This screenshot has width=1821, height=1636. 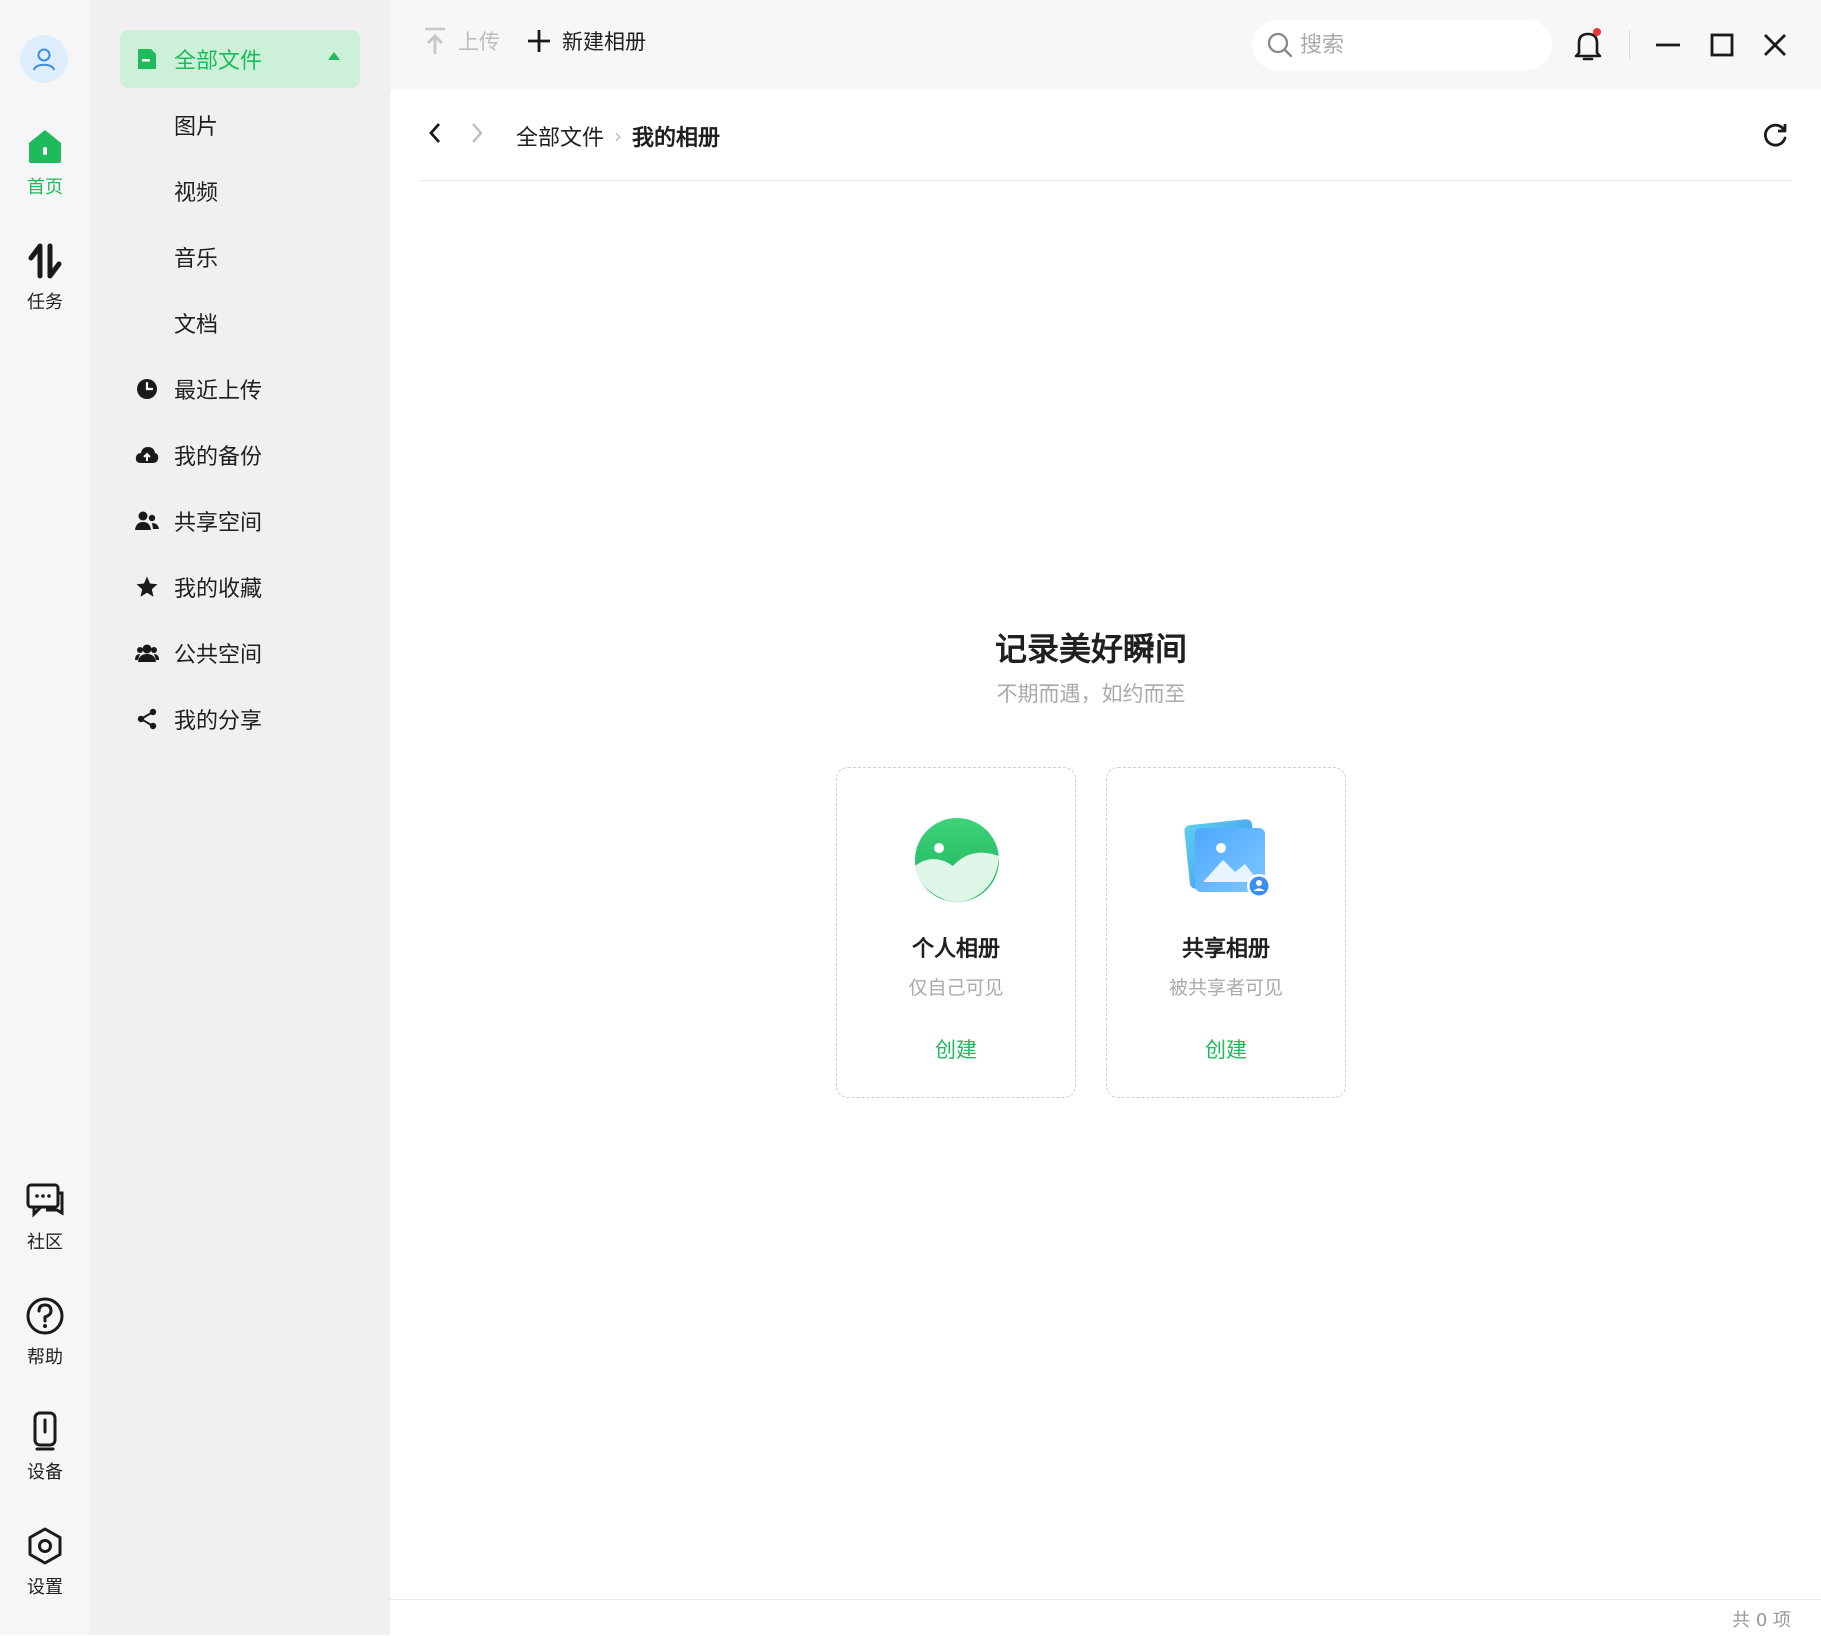 I want to click on minimize-icon, so click(x=1668, y=45).